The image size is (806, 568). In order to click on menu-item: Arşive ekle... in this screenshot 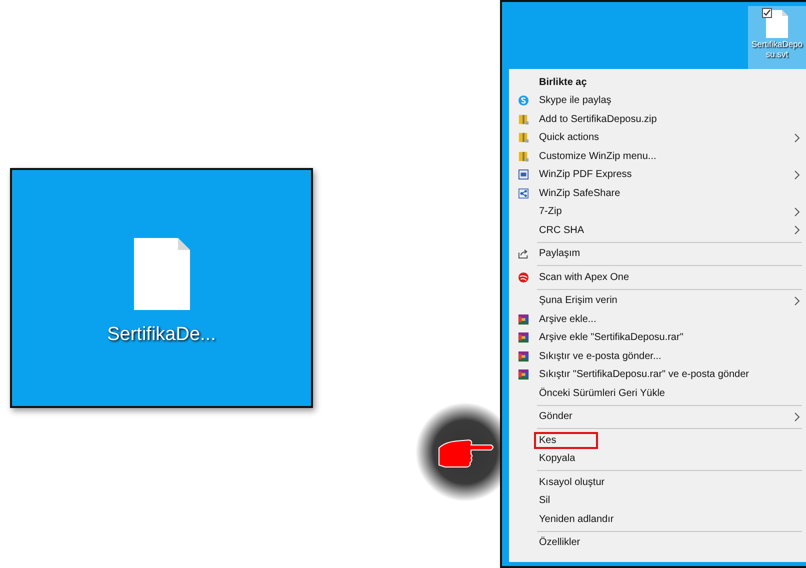, I will do `click(657, 319)`.